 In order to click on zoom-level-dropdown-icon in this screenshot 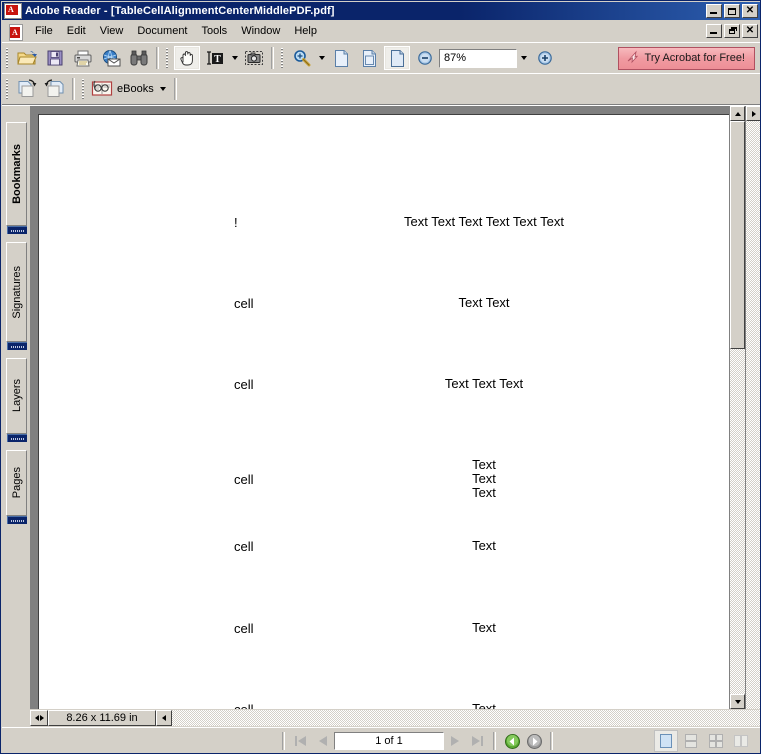, I will do `click(524, 58)`.